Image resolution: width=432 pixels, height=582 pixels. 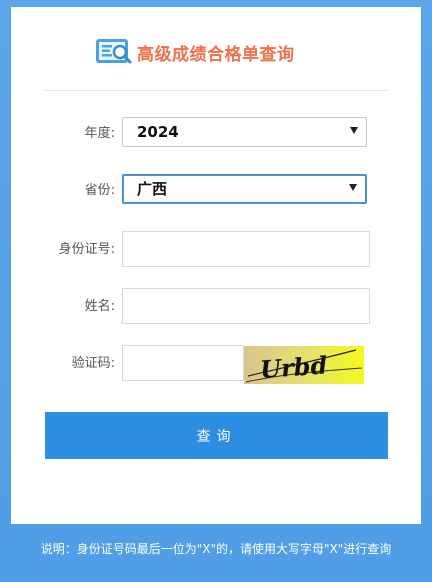 I want to click on captcha-row: 验证码: Urbd, so click(x=216, y=364).